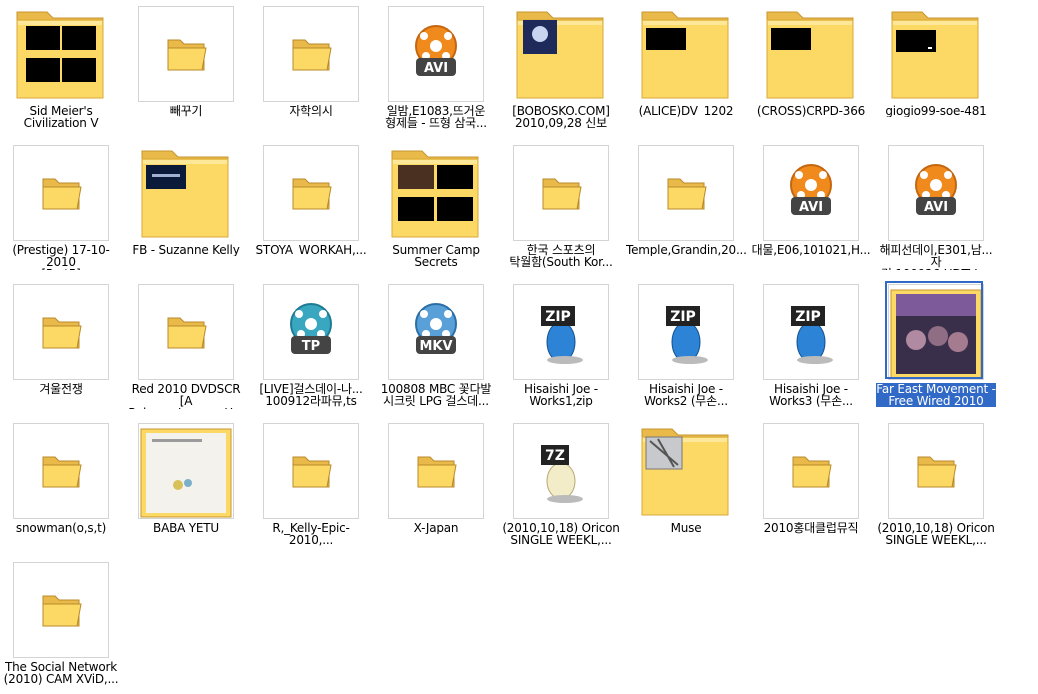  What do you see at coordinates (934, 330) in the screenshot?
I see `selection-outline` at bounding box center [934, 330].